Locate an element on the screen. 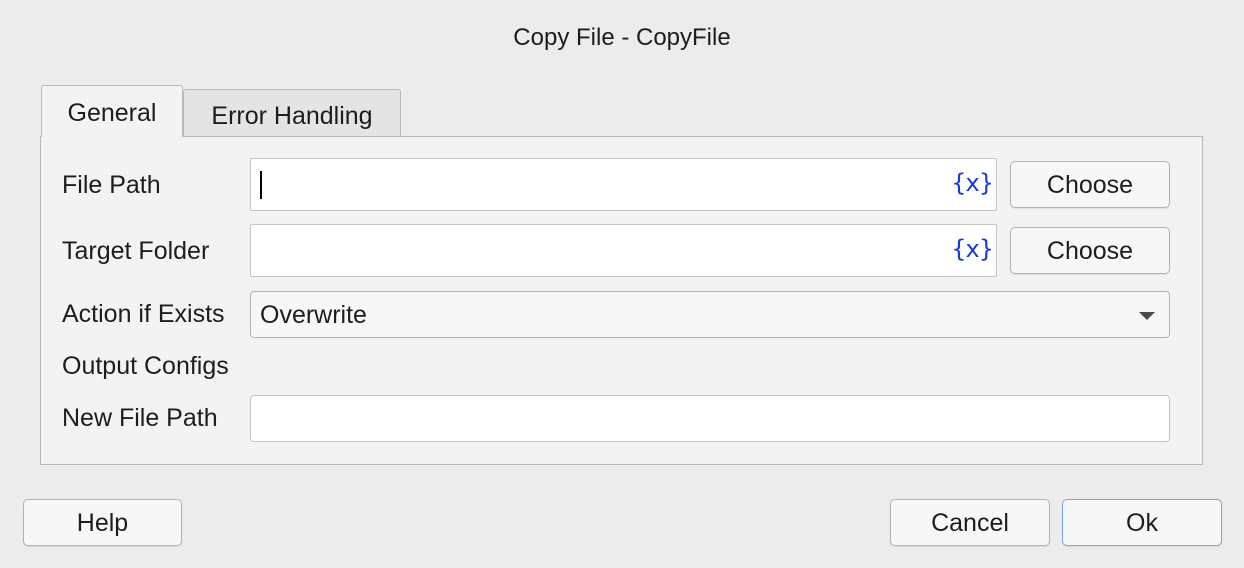  dialog-title: Copy File - CopyFile is located at coordinates (622, 37).